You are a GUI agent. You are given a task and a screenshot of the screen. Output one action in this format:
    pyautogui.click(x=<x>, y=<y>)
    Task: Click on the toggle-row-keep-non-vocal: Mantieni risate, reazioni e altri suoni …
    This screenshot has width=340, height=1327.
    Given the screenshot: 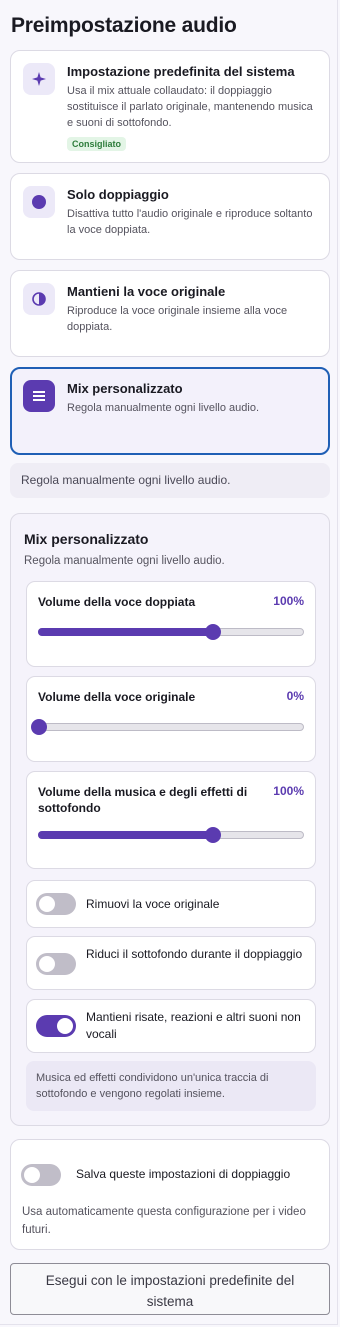 What is the action you would take?
    pyautogui.click(x=171, y=1026)
    